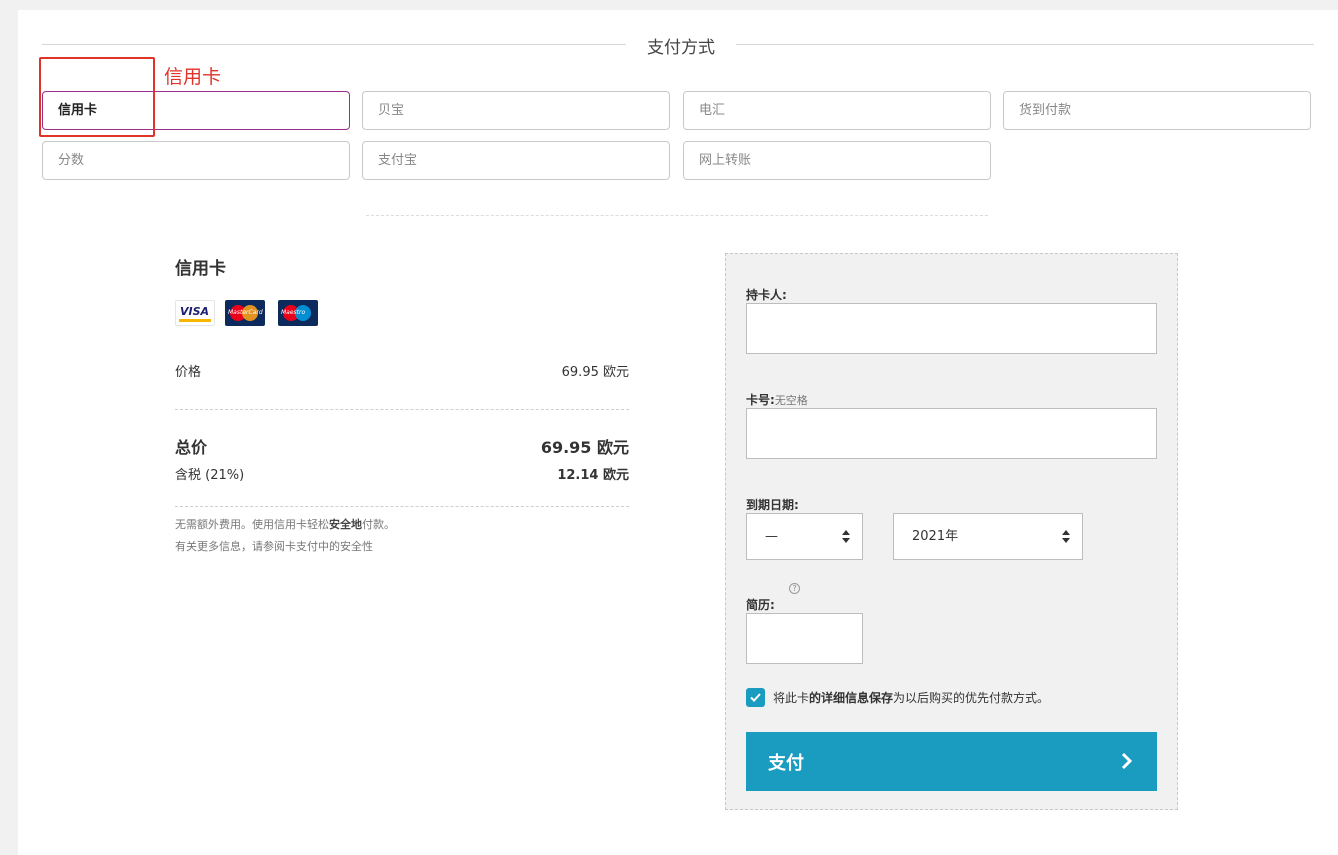 The image size is (1338, 855). I want to click on expiry-year-value: 2021年, so click(935, 536).